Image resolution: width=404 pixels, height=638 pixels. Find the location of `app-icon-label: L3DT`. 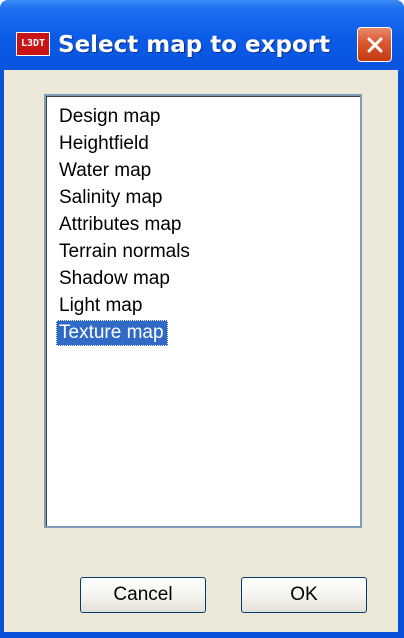

app-icon-label: L3DT is located at coordinates (33, 43).